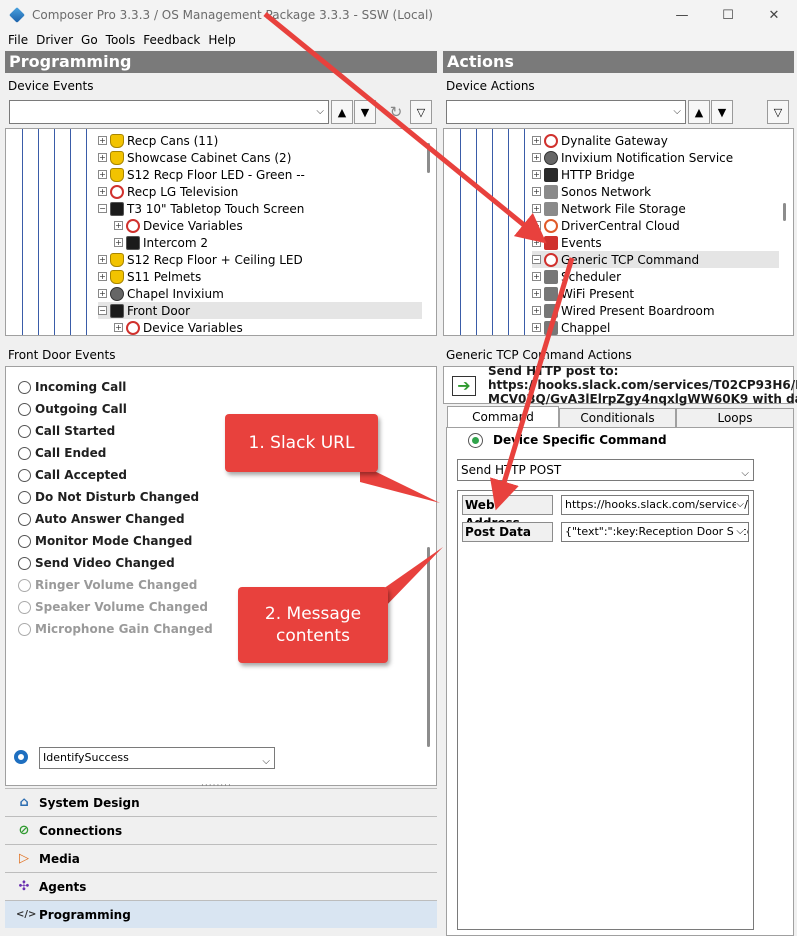 This screenshot has height=936, width=797. I want to click on tree-item: + HTTP Bridge, so click(655, 174).